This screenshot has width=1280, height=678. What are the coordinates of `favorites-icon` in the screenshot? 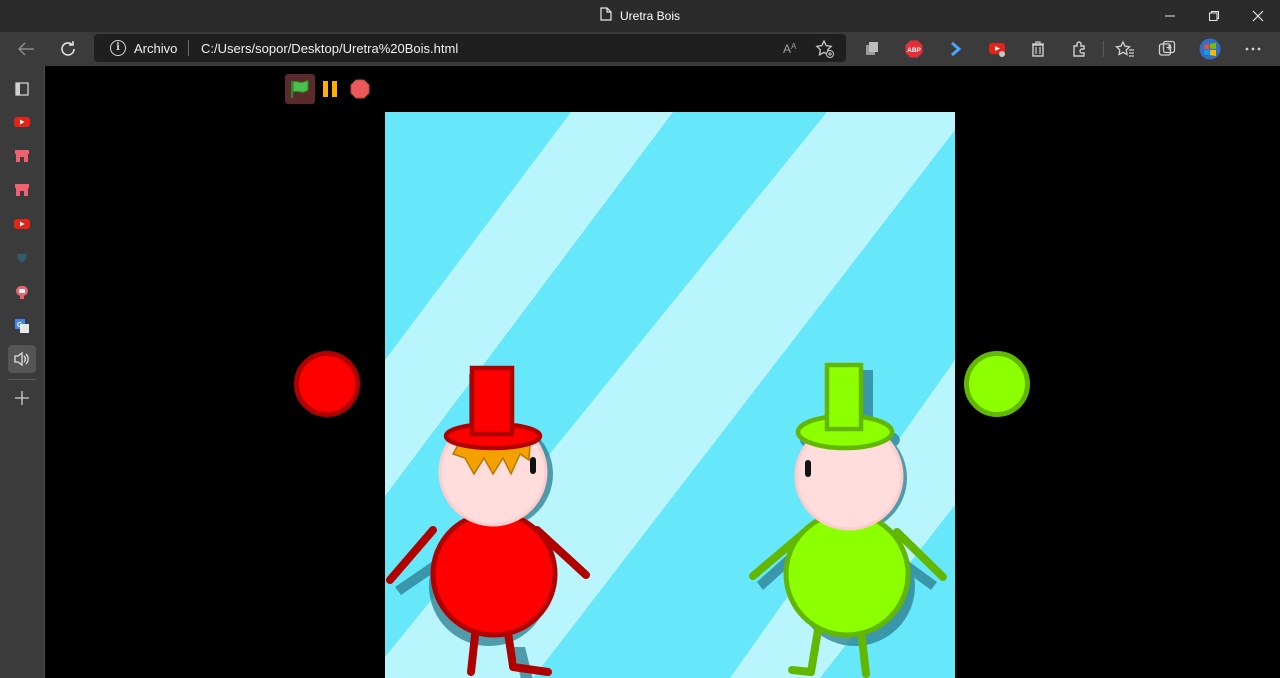 It's located at (1125, 49).